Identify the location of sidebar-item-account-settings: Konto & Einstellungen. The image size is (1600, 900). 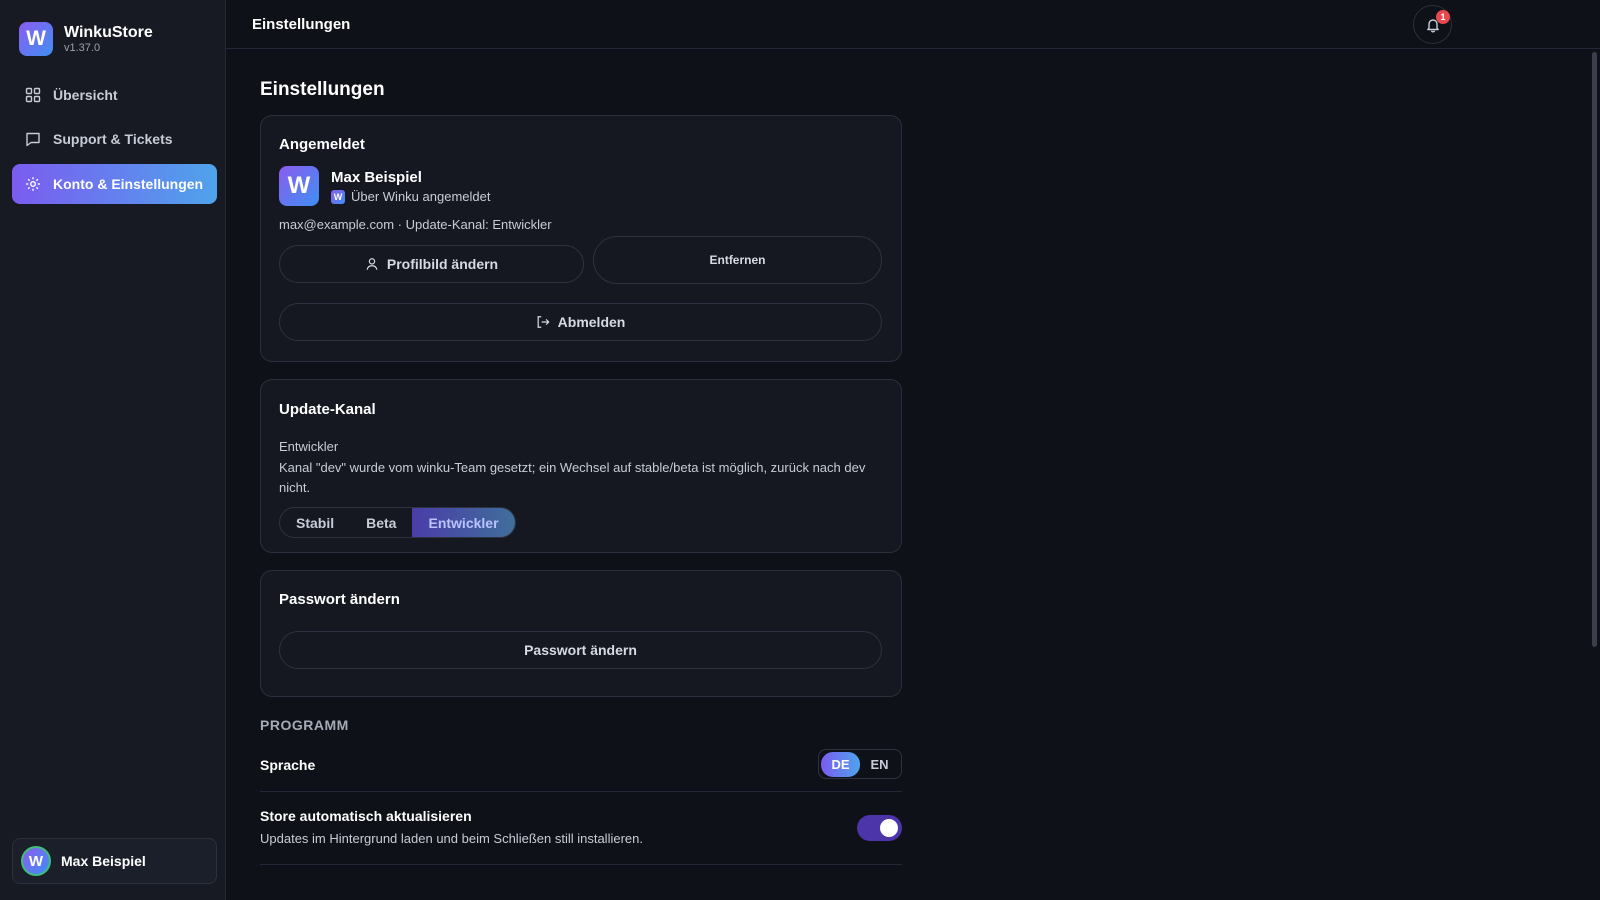
(114, 184).